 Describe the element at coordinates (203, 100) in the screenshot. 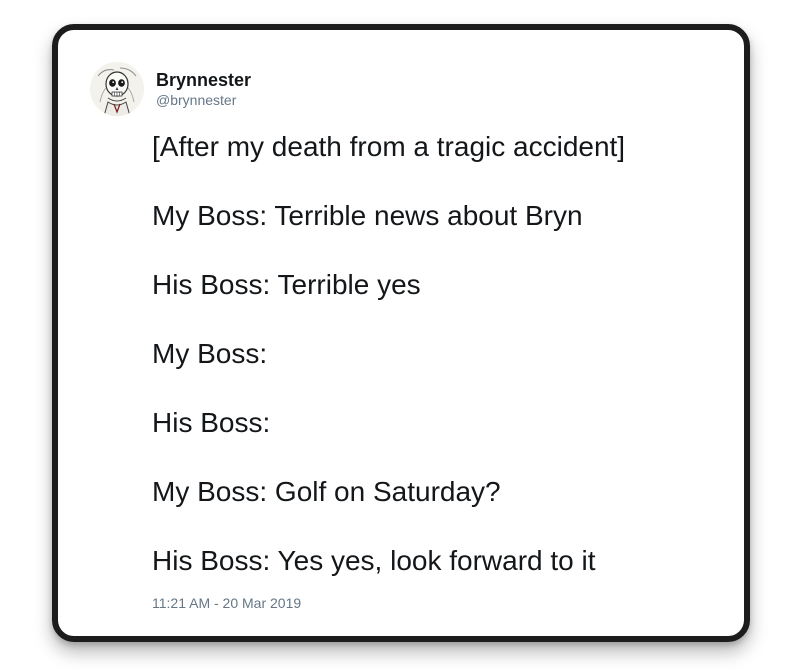

I see `author-handle: @brynnester` at that location.